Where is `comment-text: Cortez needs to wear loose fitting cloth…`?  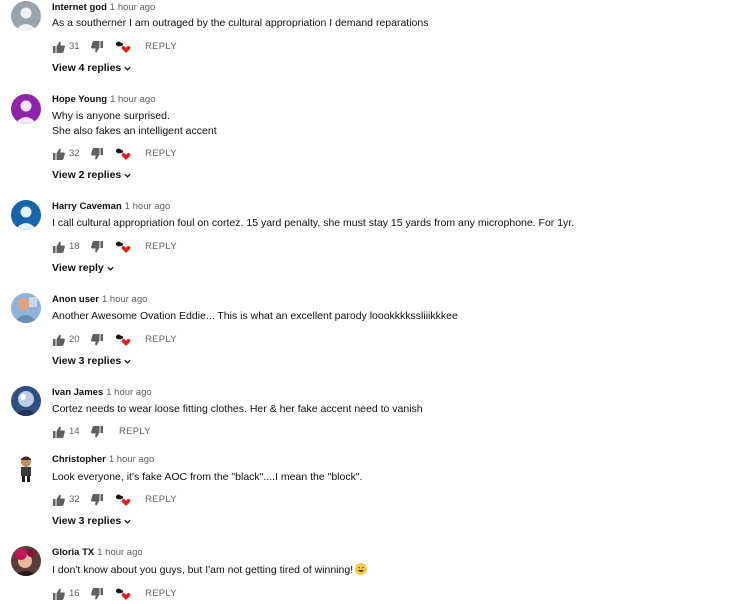
comment-text: Cortez needs to wear loose fitting cloth… is located at coordinates (237, 409).